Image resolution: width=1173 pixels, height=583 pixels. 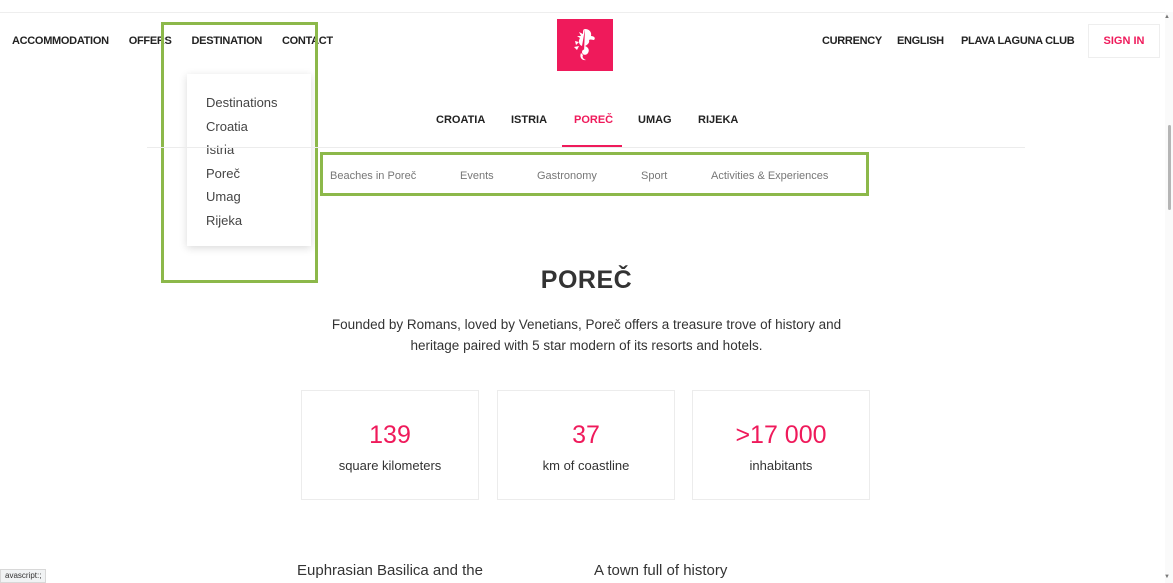 I want to click on scrollbar-track, so click(x=1169, y=297).